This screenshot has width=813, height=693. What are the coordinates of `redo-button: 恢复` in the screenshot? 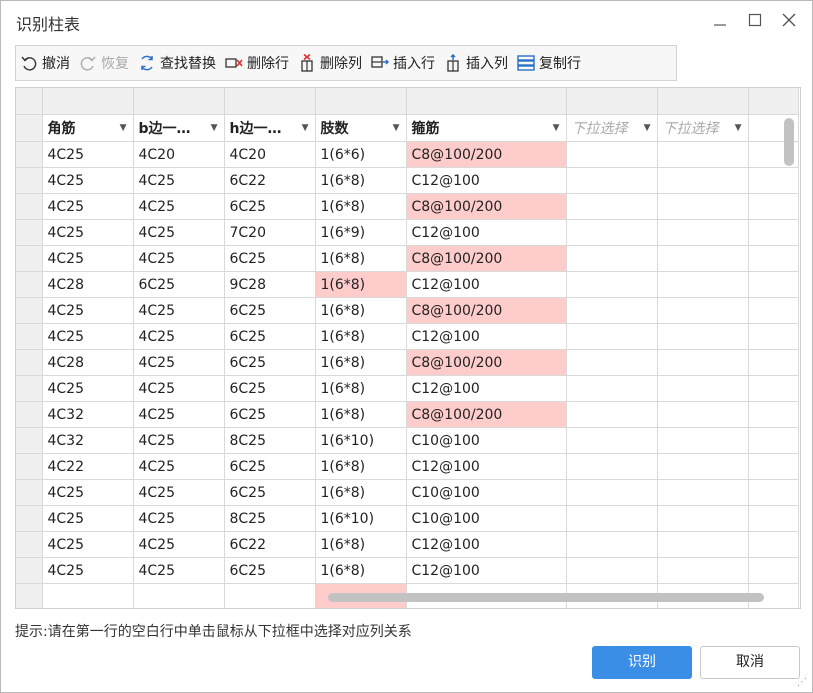 It's located at (104, 63).